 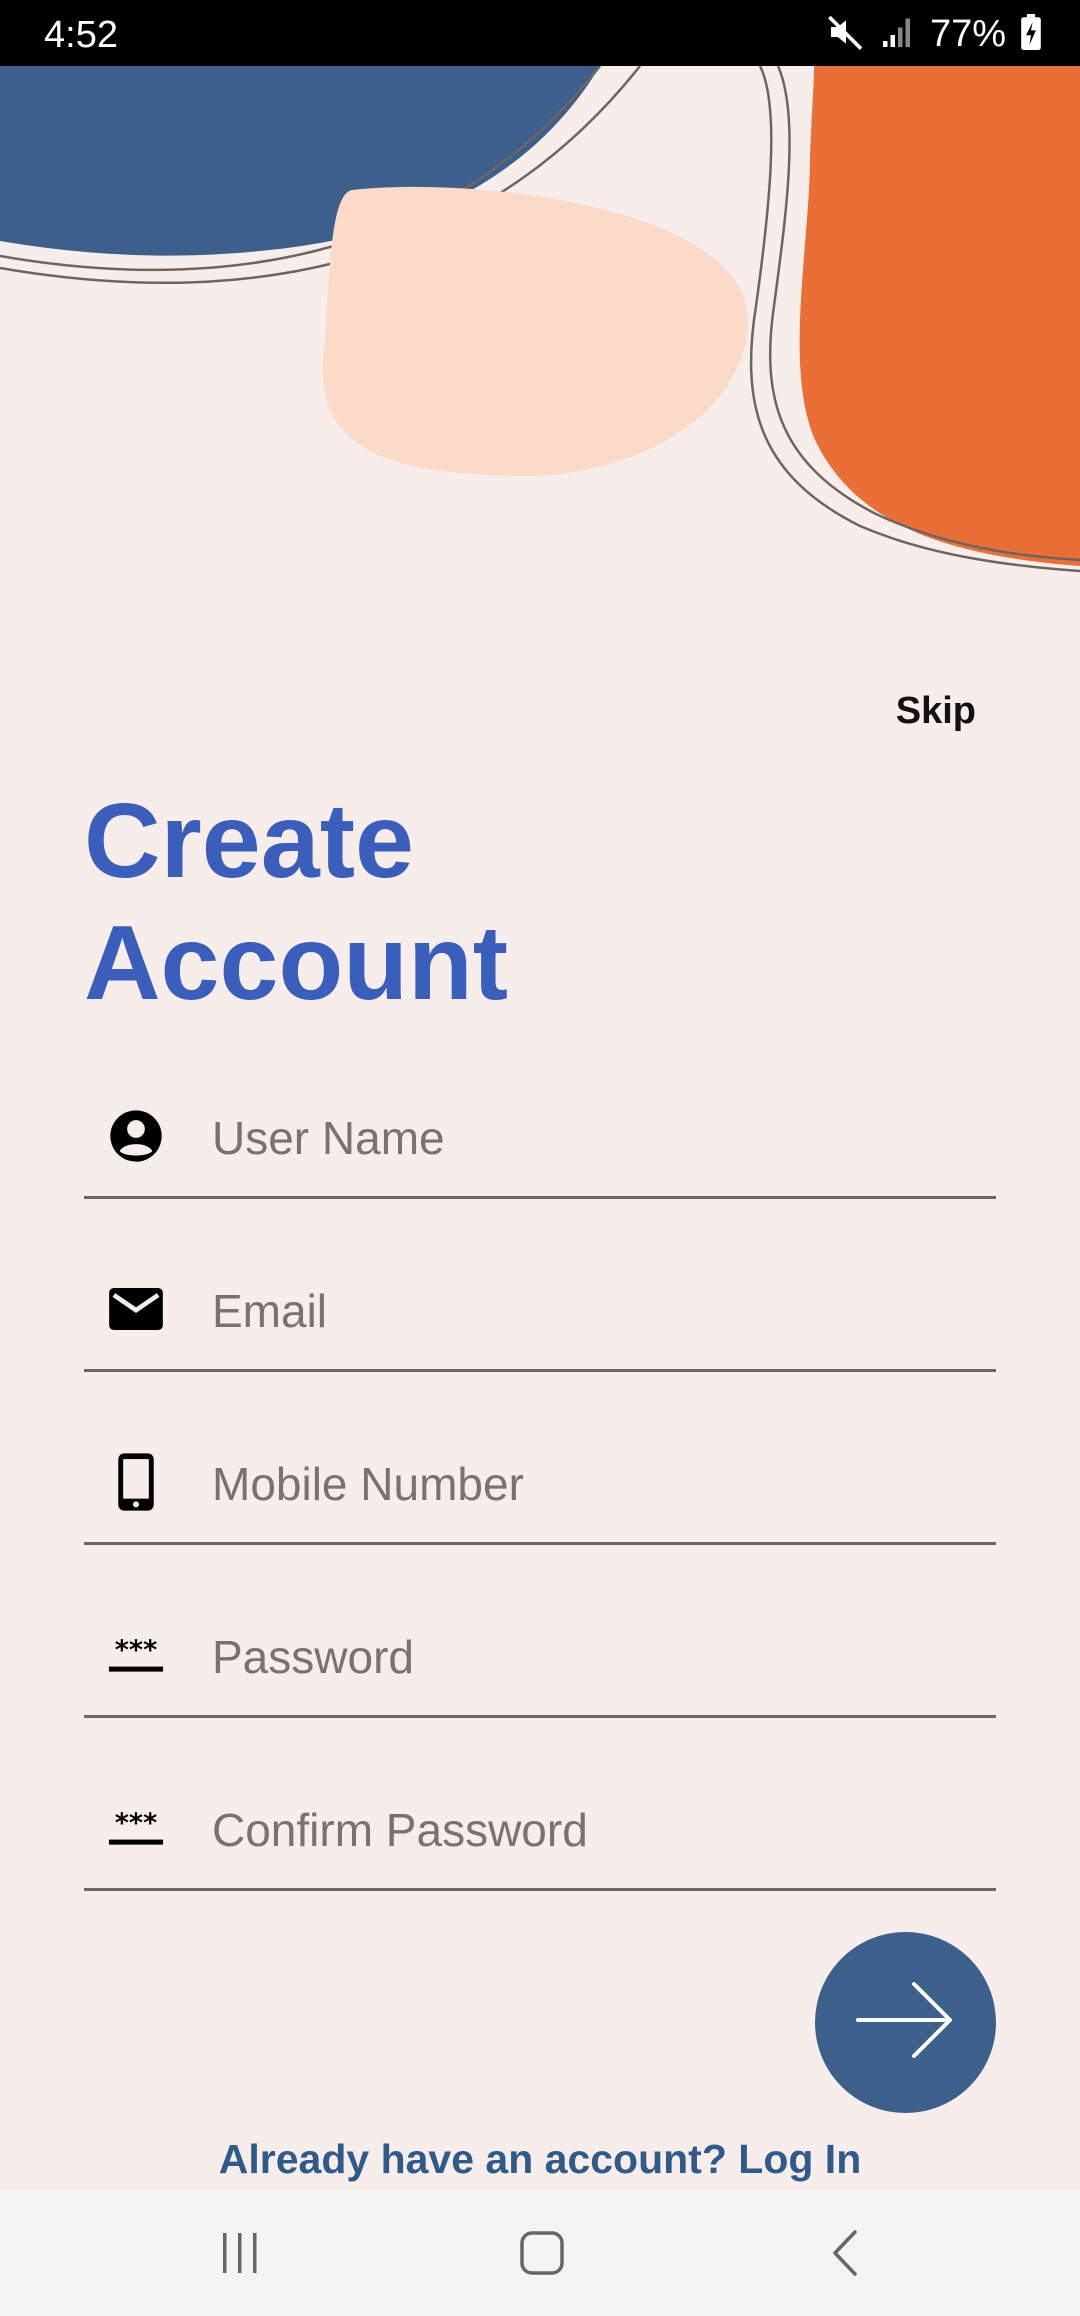 I want to click on confirm-password-field: ***, so click(x=540, y=1829).